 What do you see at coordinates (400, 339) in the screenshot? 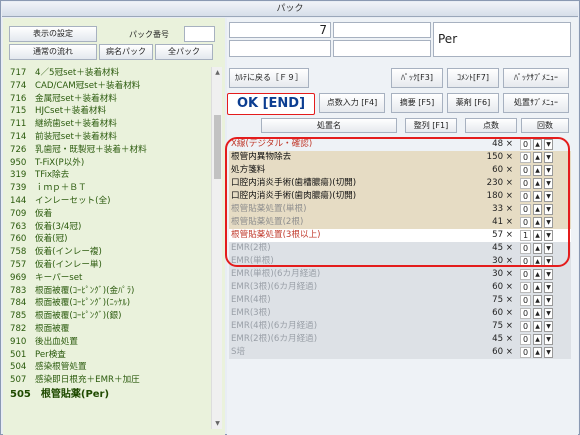
I see `treatment-row: EMR(2根)(6カ月経過) 45 × 0 ▲ ▼` at bounding box center [400, 339].